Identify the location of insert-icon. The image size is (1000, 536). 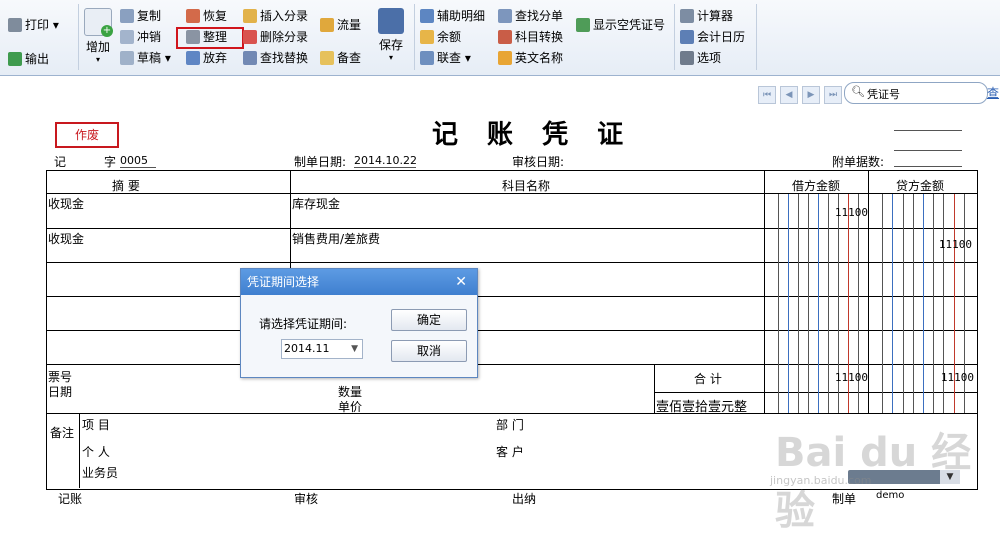
(250, 16).